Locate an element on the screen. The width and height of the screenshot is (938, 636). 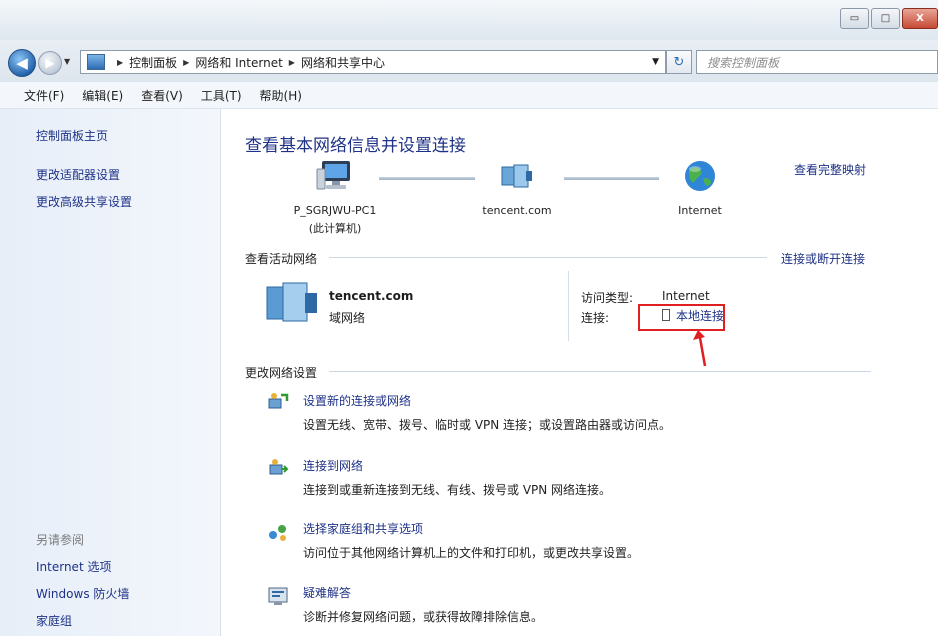
connect-disconnect-link: 连接或断开连接 is located at coordinates (823, 258).